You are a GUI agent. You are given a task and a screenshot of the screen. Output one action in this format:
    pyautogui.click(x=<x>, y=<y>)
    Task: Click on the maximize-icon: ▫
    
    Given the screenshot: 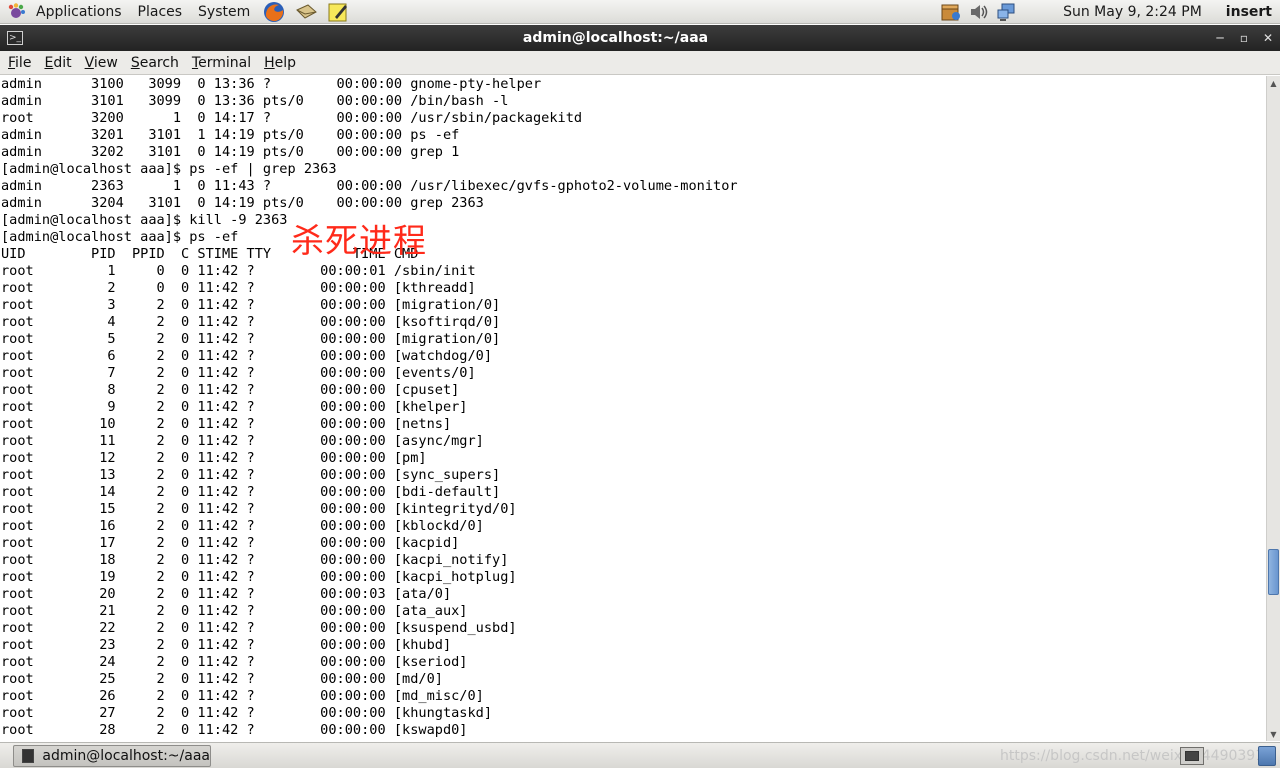 What is the action you would take?
    pyautogui.click(x=1244, y=38)
    